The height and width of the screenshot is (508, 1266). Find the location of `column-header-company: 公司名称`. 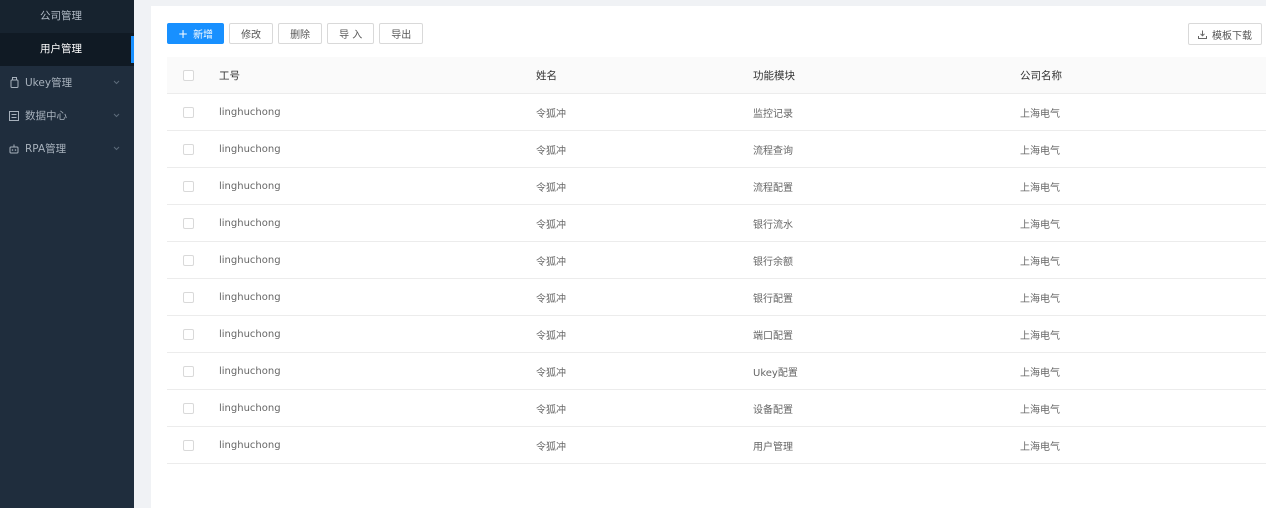

column-header-company: 公司名称 is located at coordinates (1041, 75).